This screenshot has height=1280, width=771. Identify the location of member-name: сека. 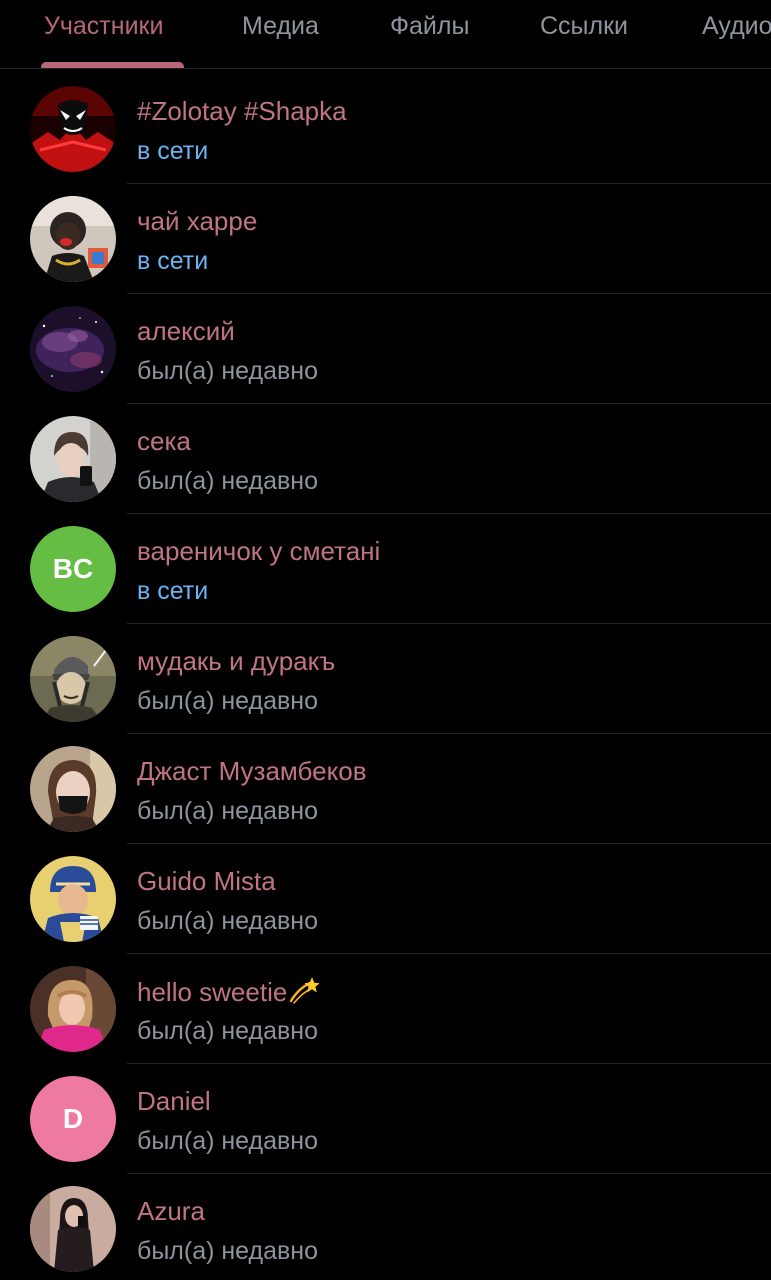
(164, 441).